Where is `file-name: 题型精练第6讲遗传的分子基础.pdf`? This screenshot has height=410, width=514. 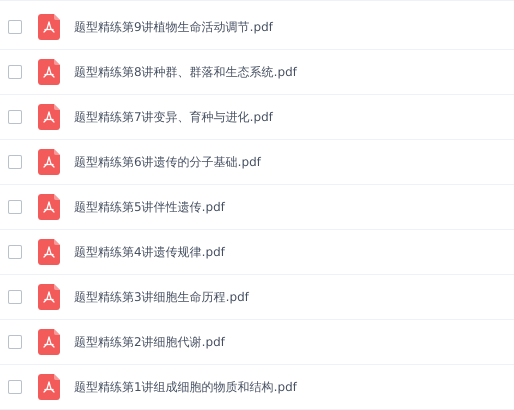
file-name: 题型精练第6讲遗传的分子基础.pdf is located at coordinates (167, 162).